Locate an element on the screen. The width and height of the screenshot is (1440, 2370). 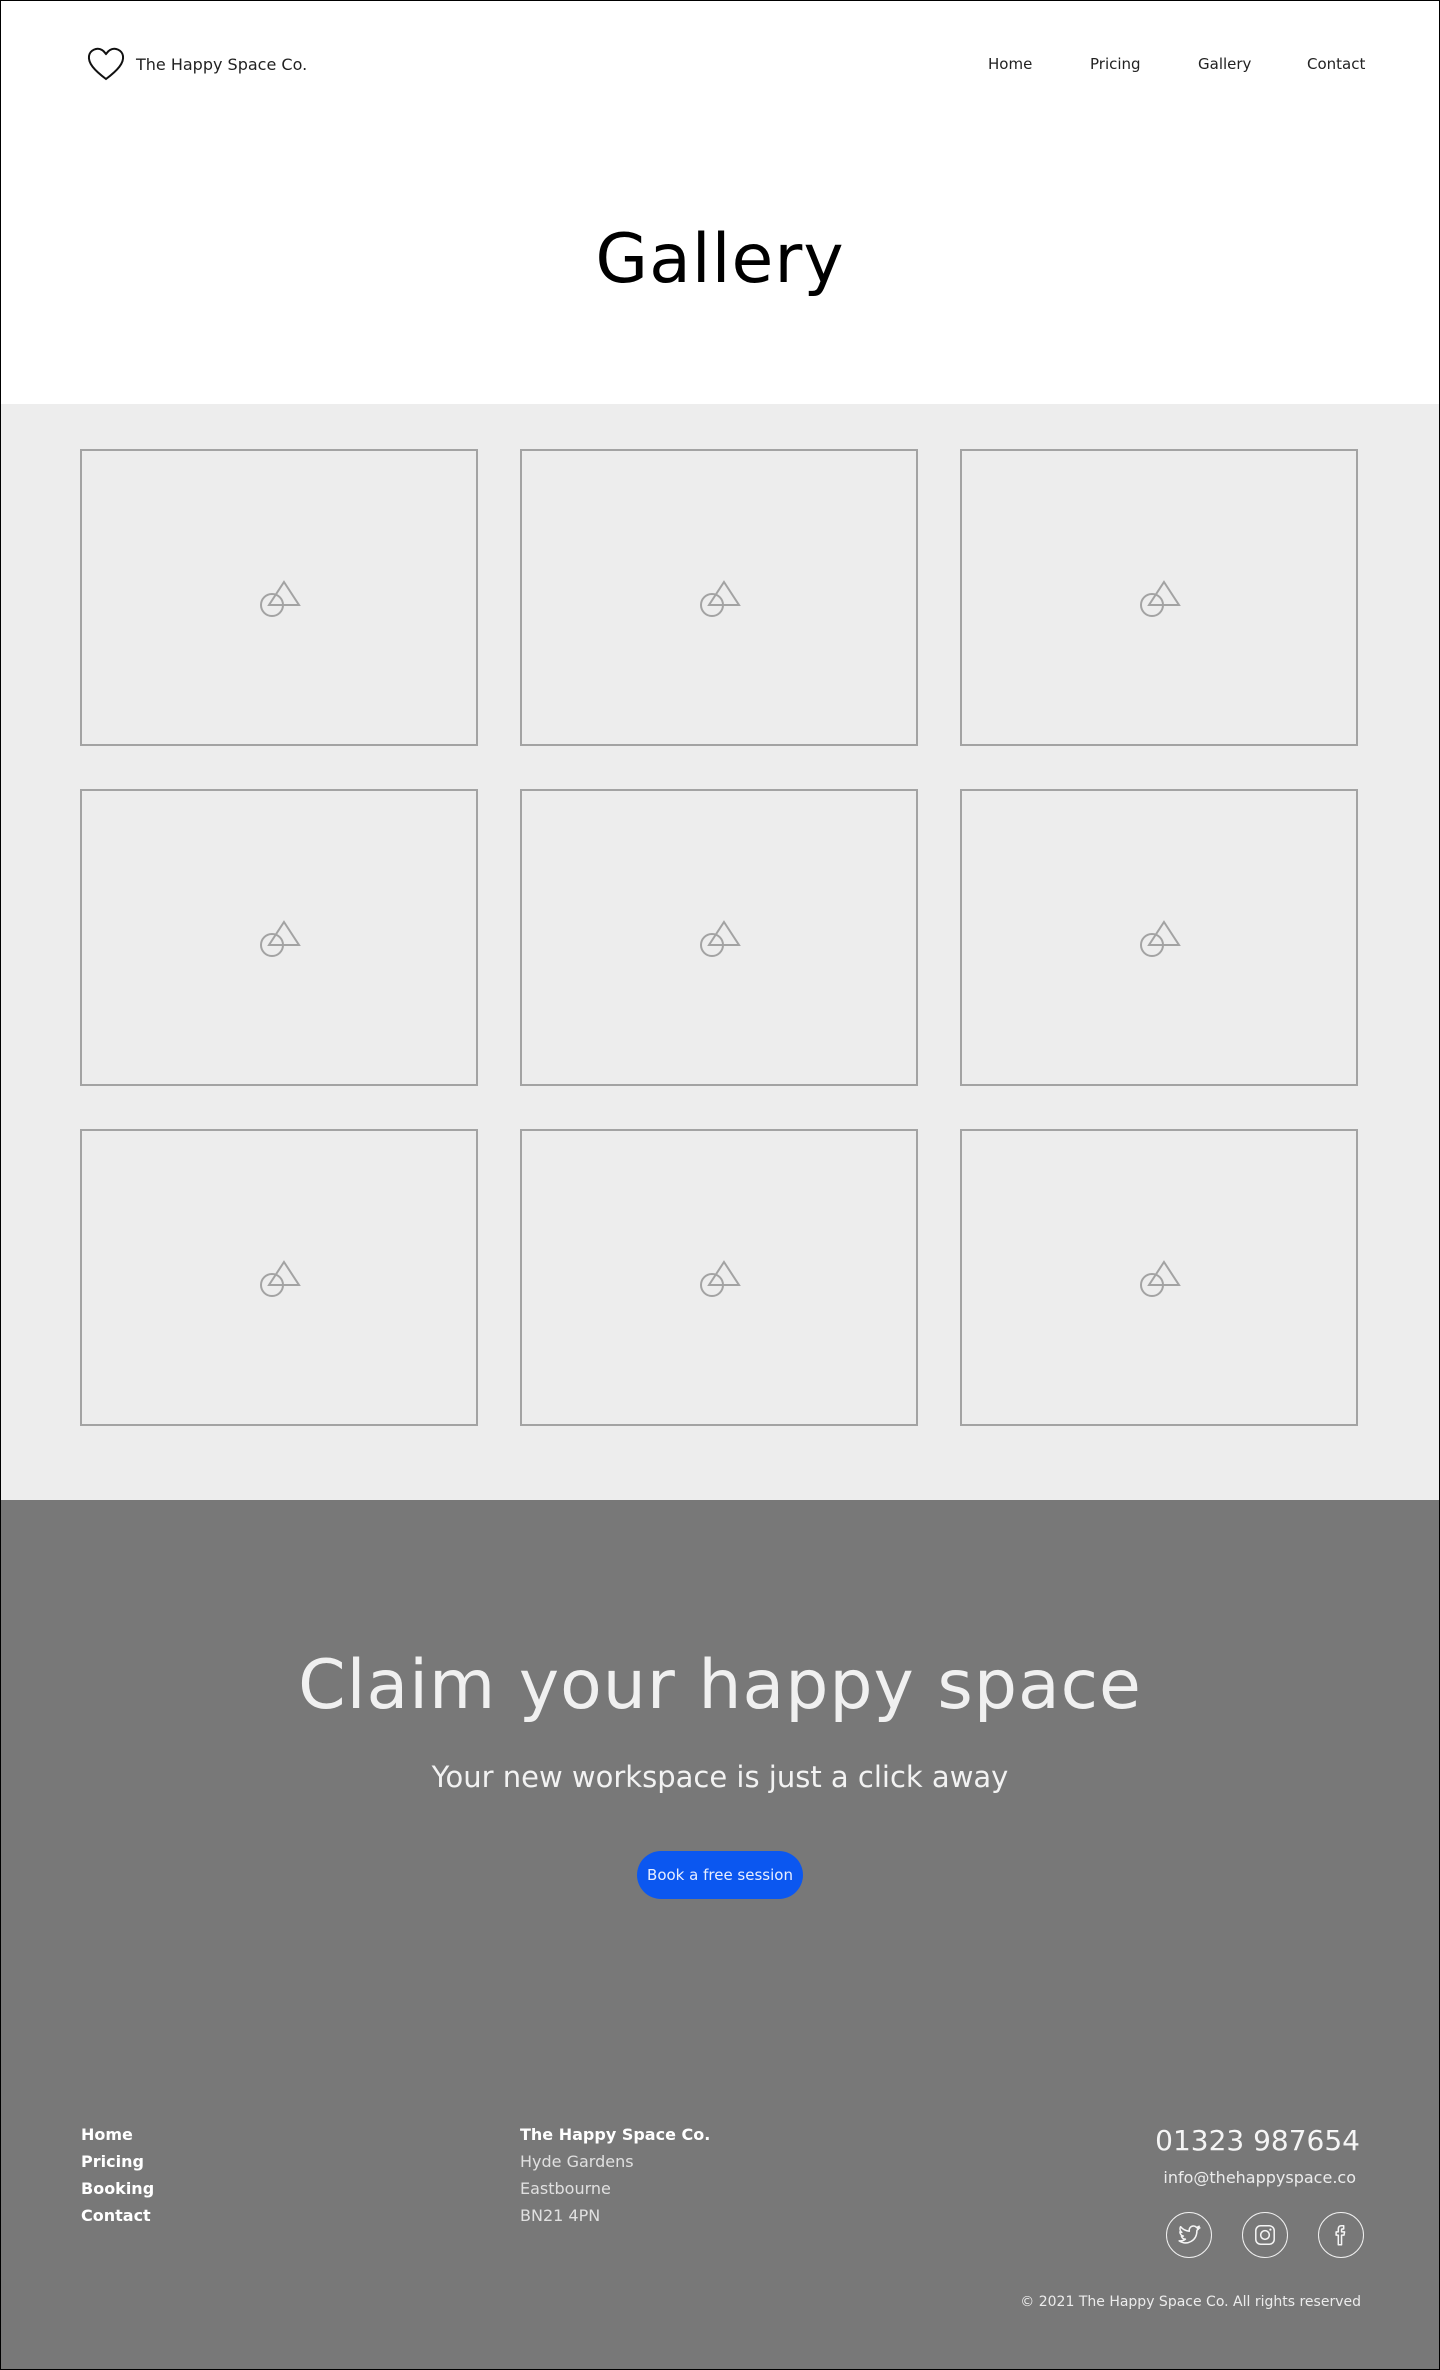
address-line: Hyde Gardens is located at coordinates (577, 2161).